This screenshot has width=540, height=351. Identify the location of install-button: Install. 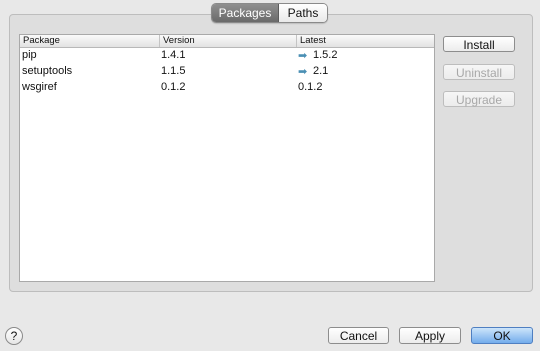
(479, 44).